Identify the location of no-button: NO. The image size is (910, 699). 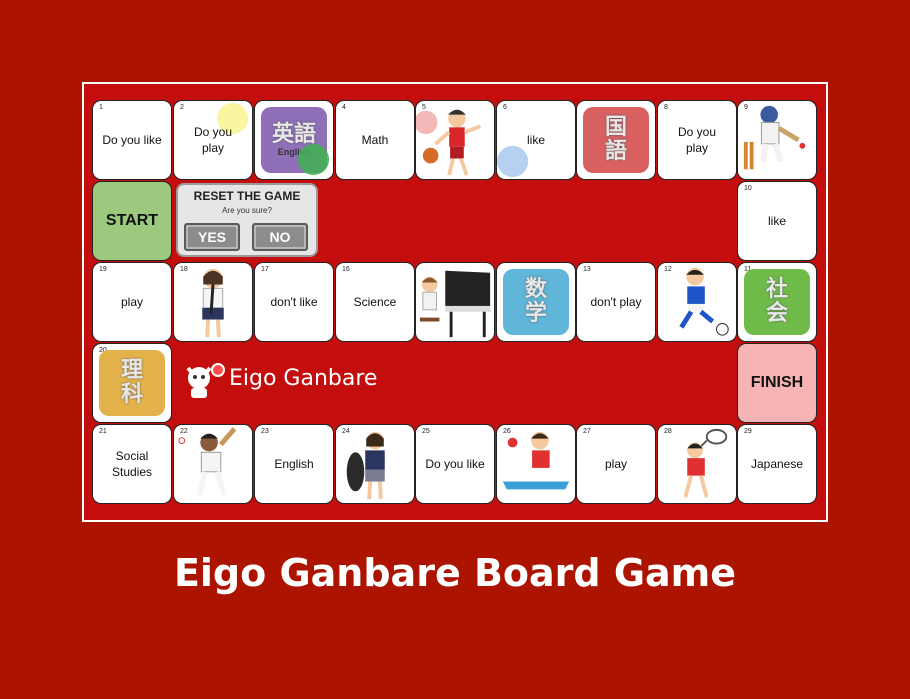
(280, 237).